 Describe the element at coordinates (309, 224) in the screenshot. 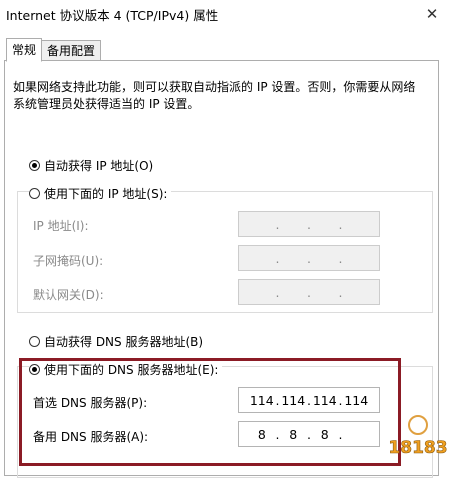

I see `ip-address-input: . . .` at that location.